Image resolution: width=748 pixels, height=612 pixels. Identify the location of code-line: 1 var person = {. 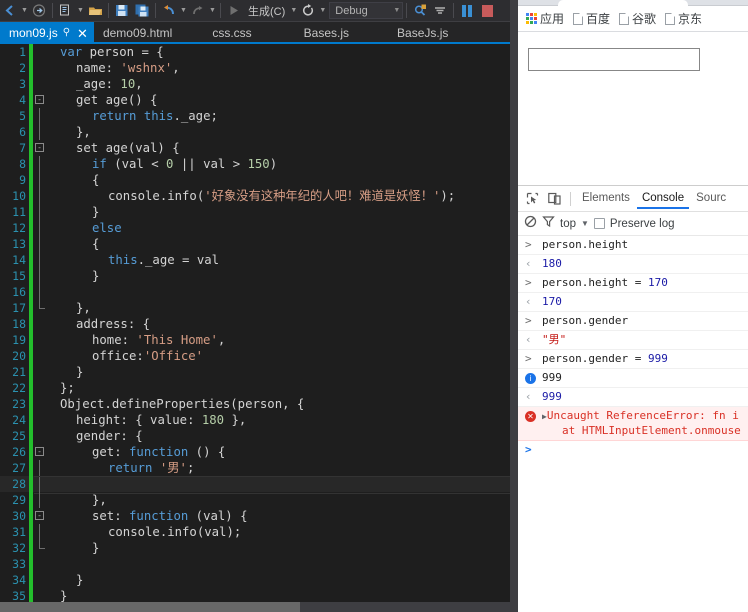
(259, 52).